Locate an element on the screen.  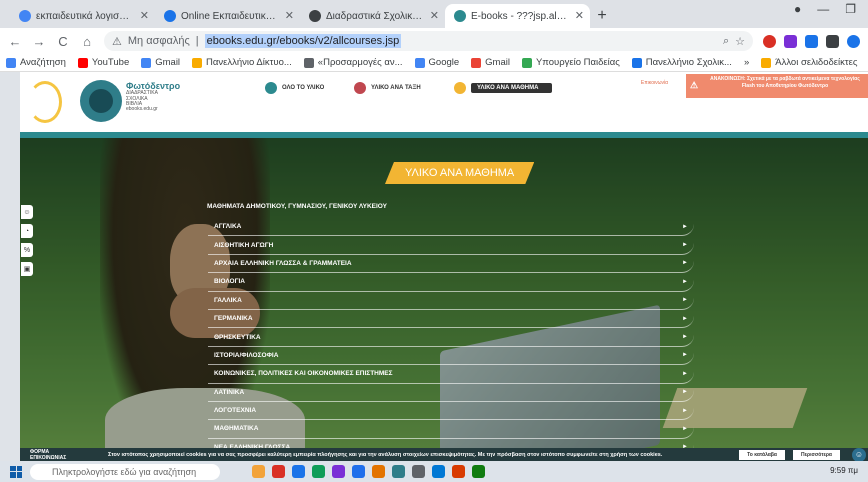
taskbar-search-input: Πληκτρολογήστε εδώ για αναζήτηση is located at coordinates (125, 471).